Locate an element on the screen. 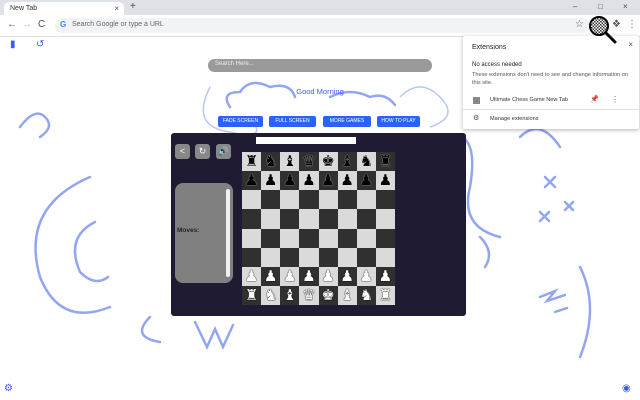 The image size is (640, 400). browser-menu-icon: ⋮ is located at coordinates (632, 25).